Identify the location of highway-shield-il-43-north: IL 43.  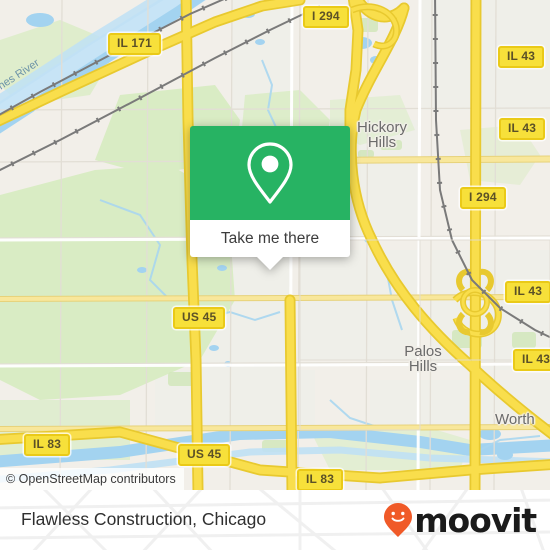
(521, 57).